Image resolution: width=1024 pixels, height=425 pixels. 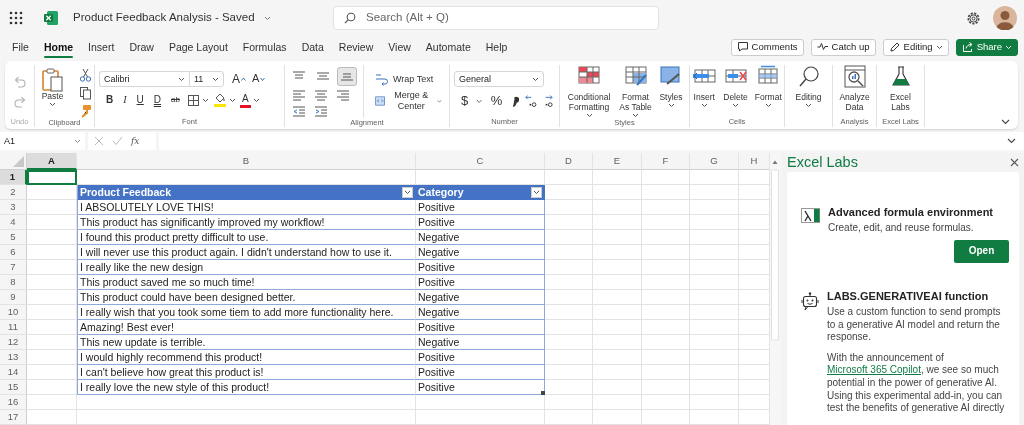 What do you see at coordinates (591, 141) in the screenshot?
I see `formula-bar-field` at bounding box center [591, 141].